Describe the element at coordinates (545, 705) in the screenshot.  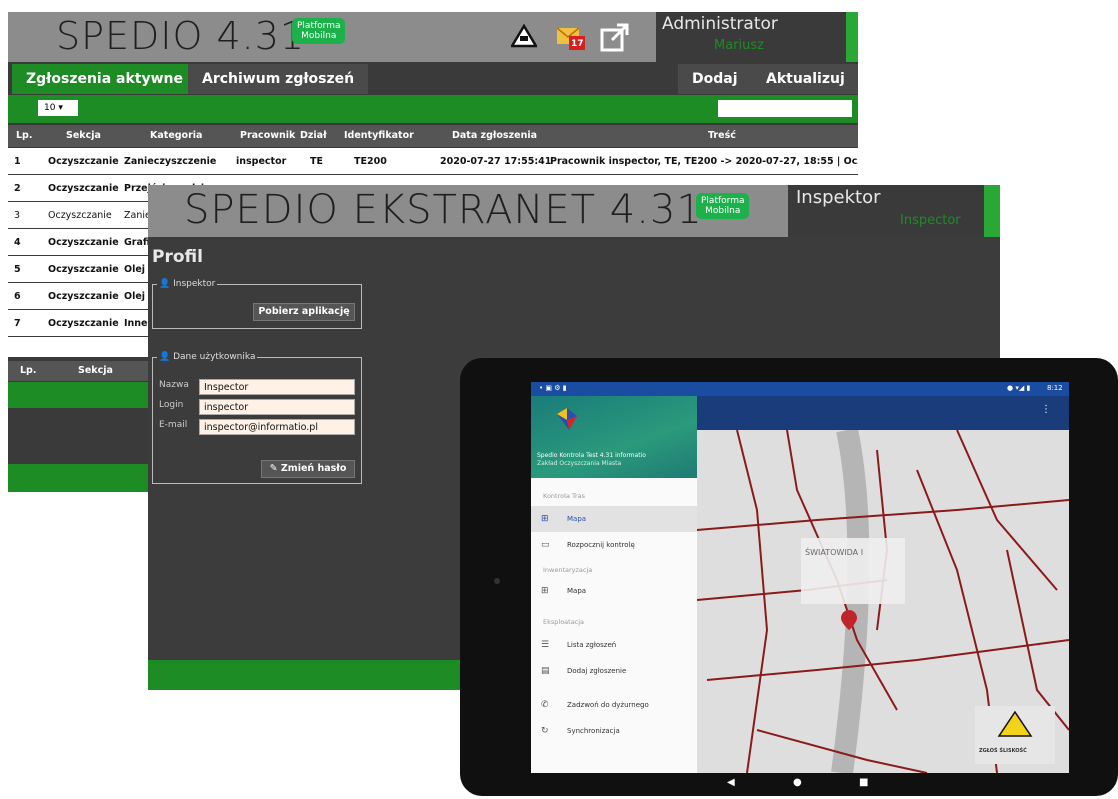
I see `phone-icon: ✆` at that location.